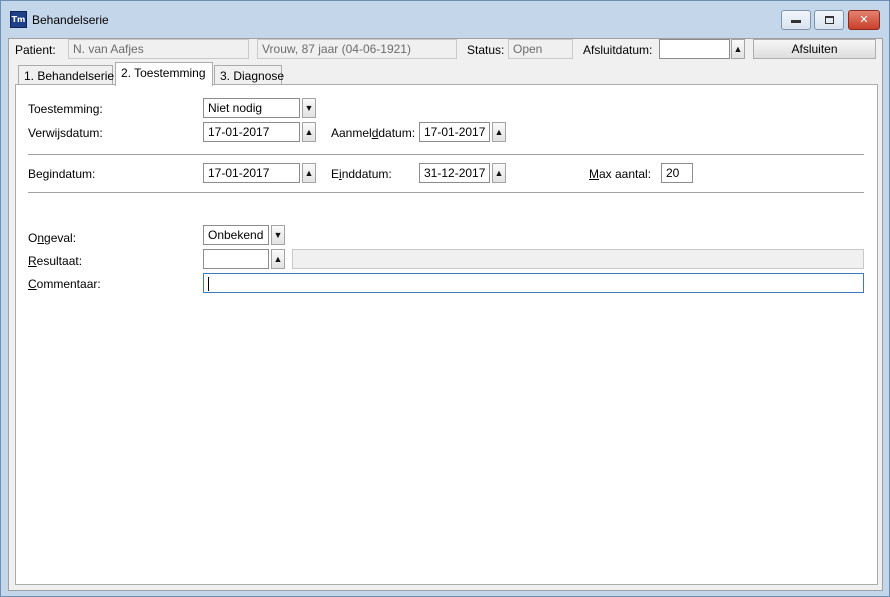 Image resolution: width=890 pixels, height=597 pixels. I want to click on status-field: Open, so click(540, 49).